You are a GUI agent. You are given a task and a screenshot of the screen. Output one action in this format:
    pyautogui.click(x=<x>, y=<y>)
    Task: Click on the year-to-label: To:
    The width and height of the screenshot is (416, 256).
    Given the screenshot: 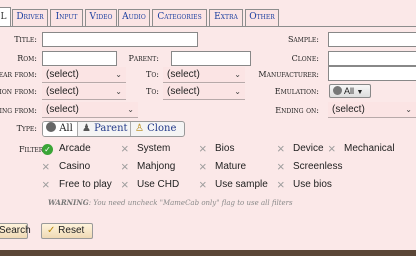 What is the action you would take?
    pyautogui.click(x=152, y=74)
    